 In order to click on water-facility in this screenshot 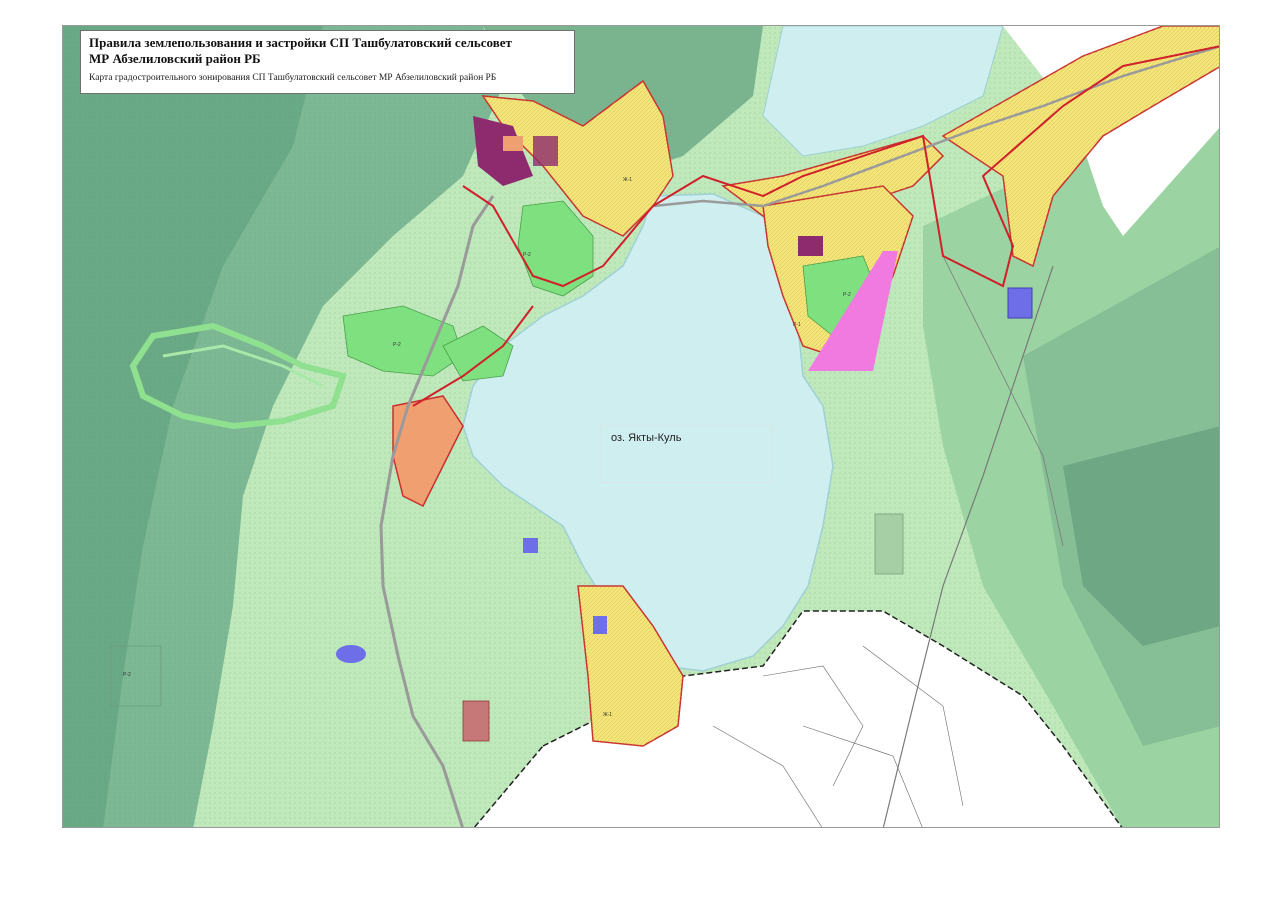, I will do `click(1020, 303)`.